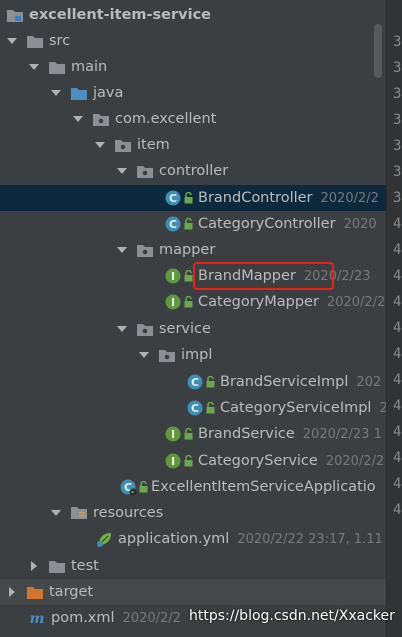 The height and width of the screenshot is (637, 402). What do you see at coordinates (193, 329) in the screenshot?
I see `tree-row-service: service` at bounding box center [193, 329].